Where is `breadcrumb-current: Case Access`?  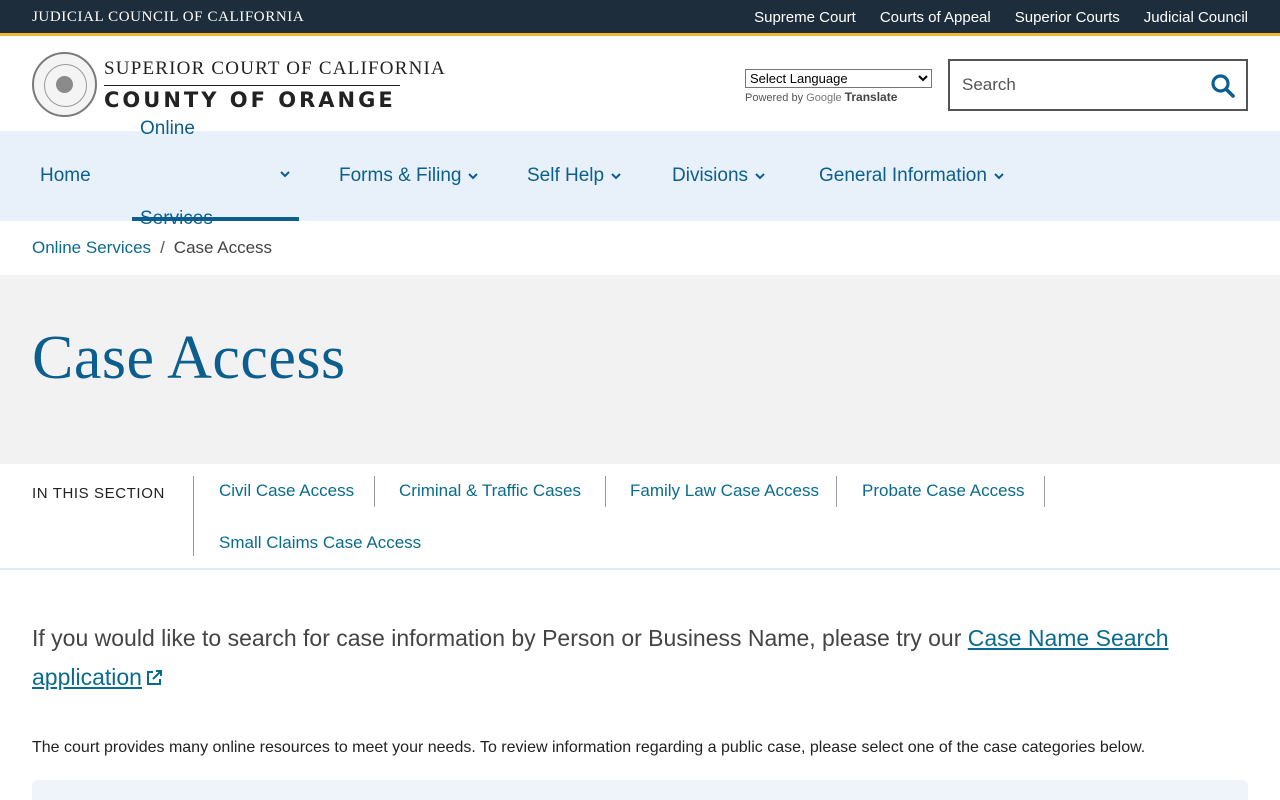 breadcrumb-current: Case Access is located at coordinates (223, 247).